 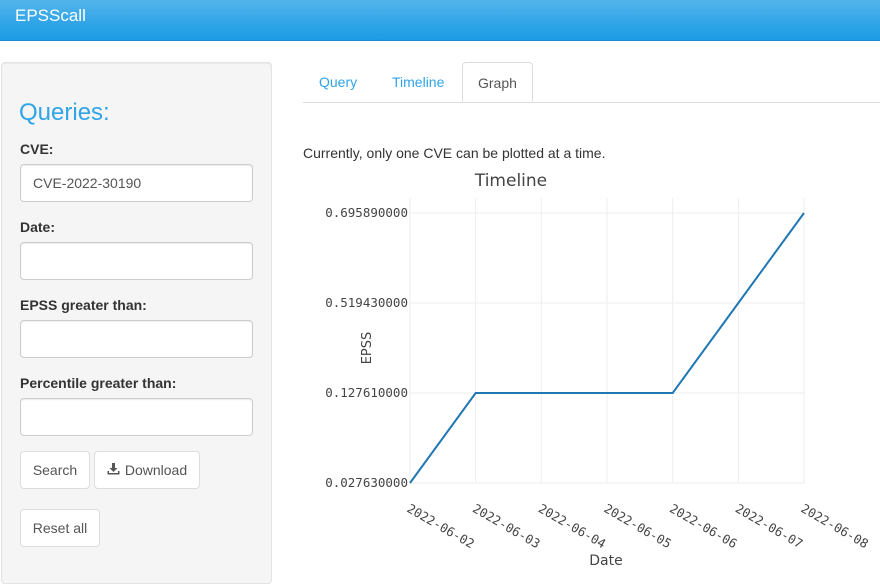 What do you see at coordinates (366, 482) in the screenshot?
I see `y-tick-label: 0.027630000` at bounding box center [366, 482].